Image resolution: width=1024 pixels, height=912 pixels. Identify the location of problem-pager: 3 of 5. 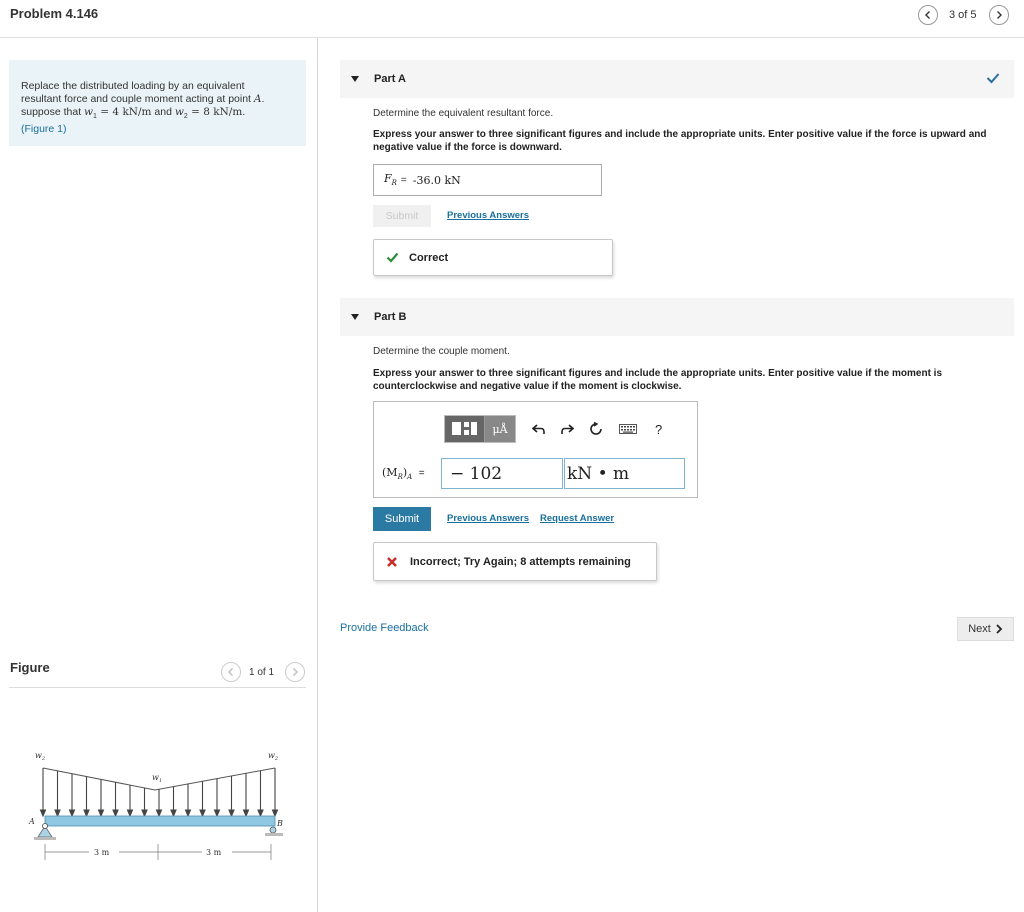
(963, 15).